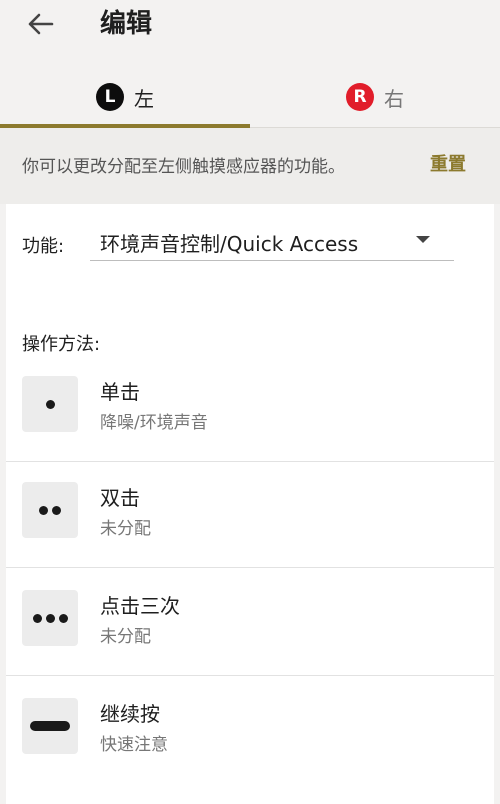  What do you see at coordinates (120, 392) in the screenshot?
I see `operation-name: 单击` at bounding box center [120, 392].